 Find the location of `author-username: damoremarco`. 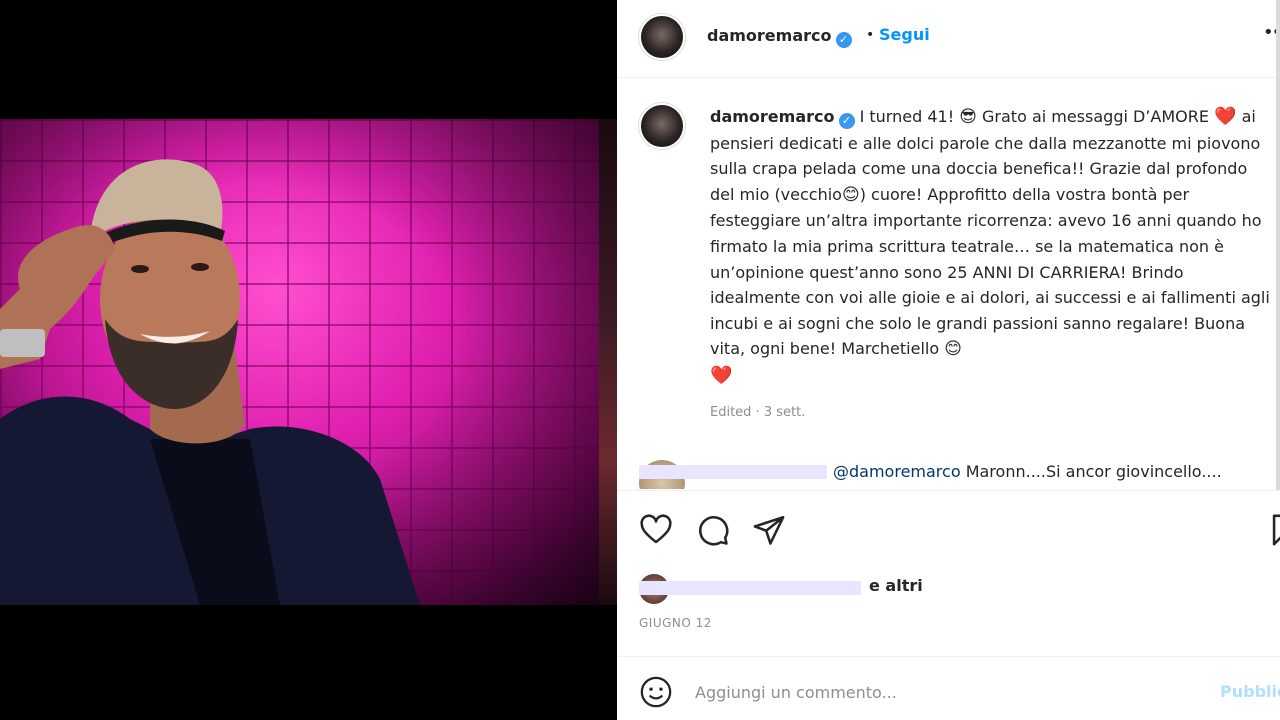

author-username: damoremarco is located at coordinates (769, 35).